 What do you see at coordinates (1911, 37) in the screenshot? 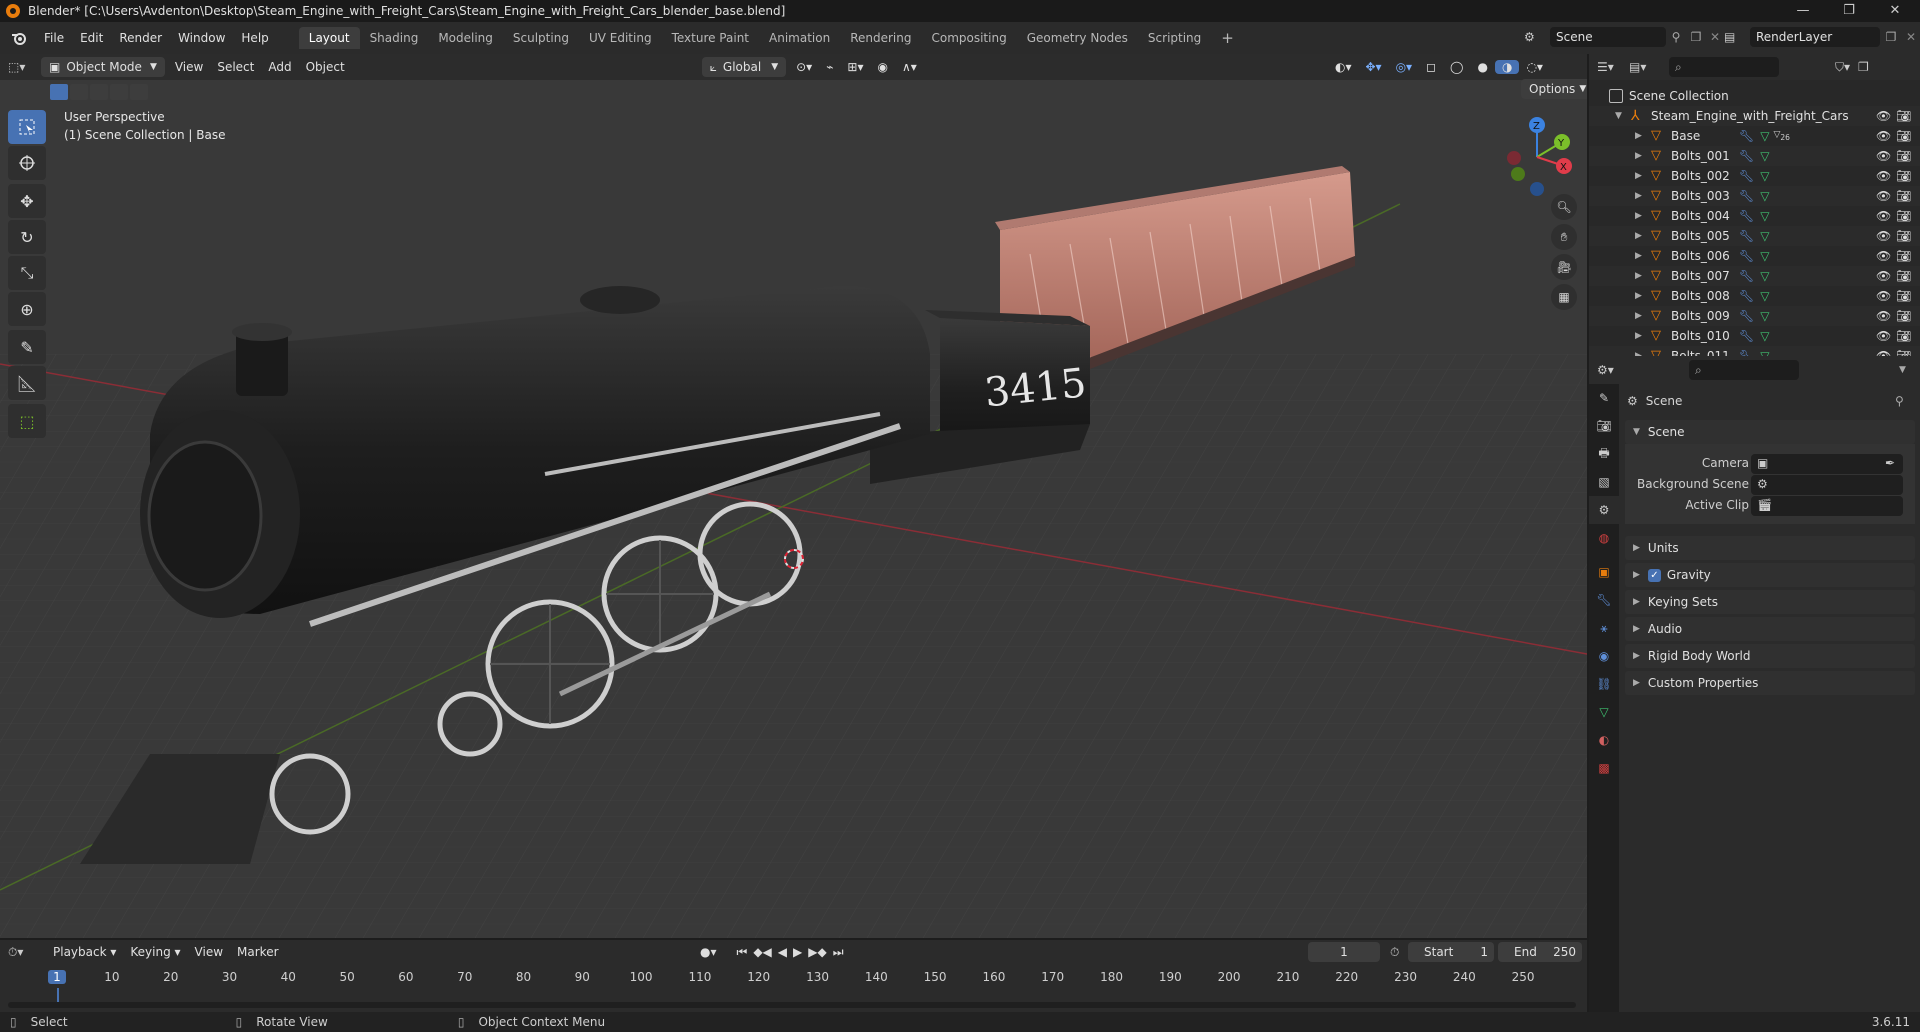
I see `delete-layer-icon: ✕` at bounding box center [1911, 37].